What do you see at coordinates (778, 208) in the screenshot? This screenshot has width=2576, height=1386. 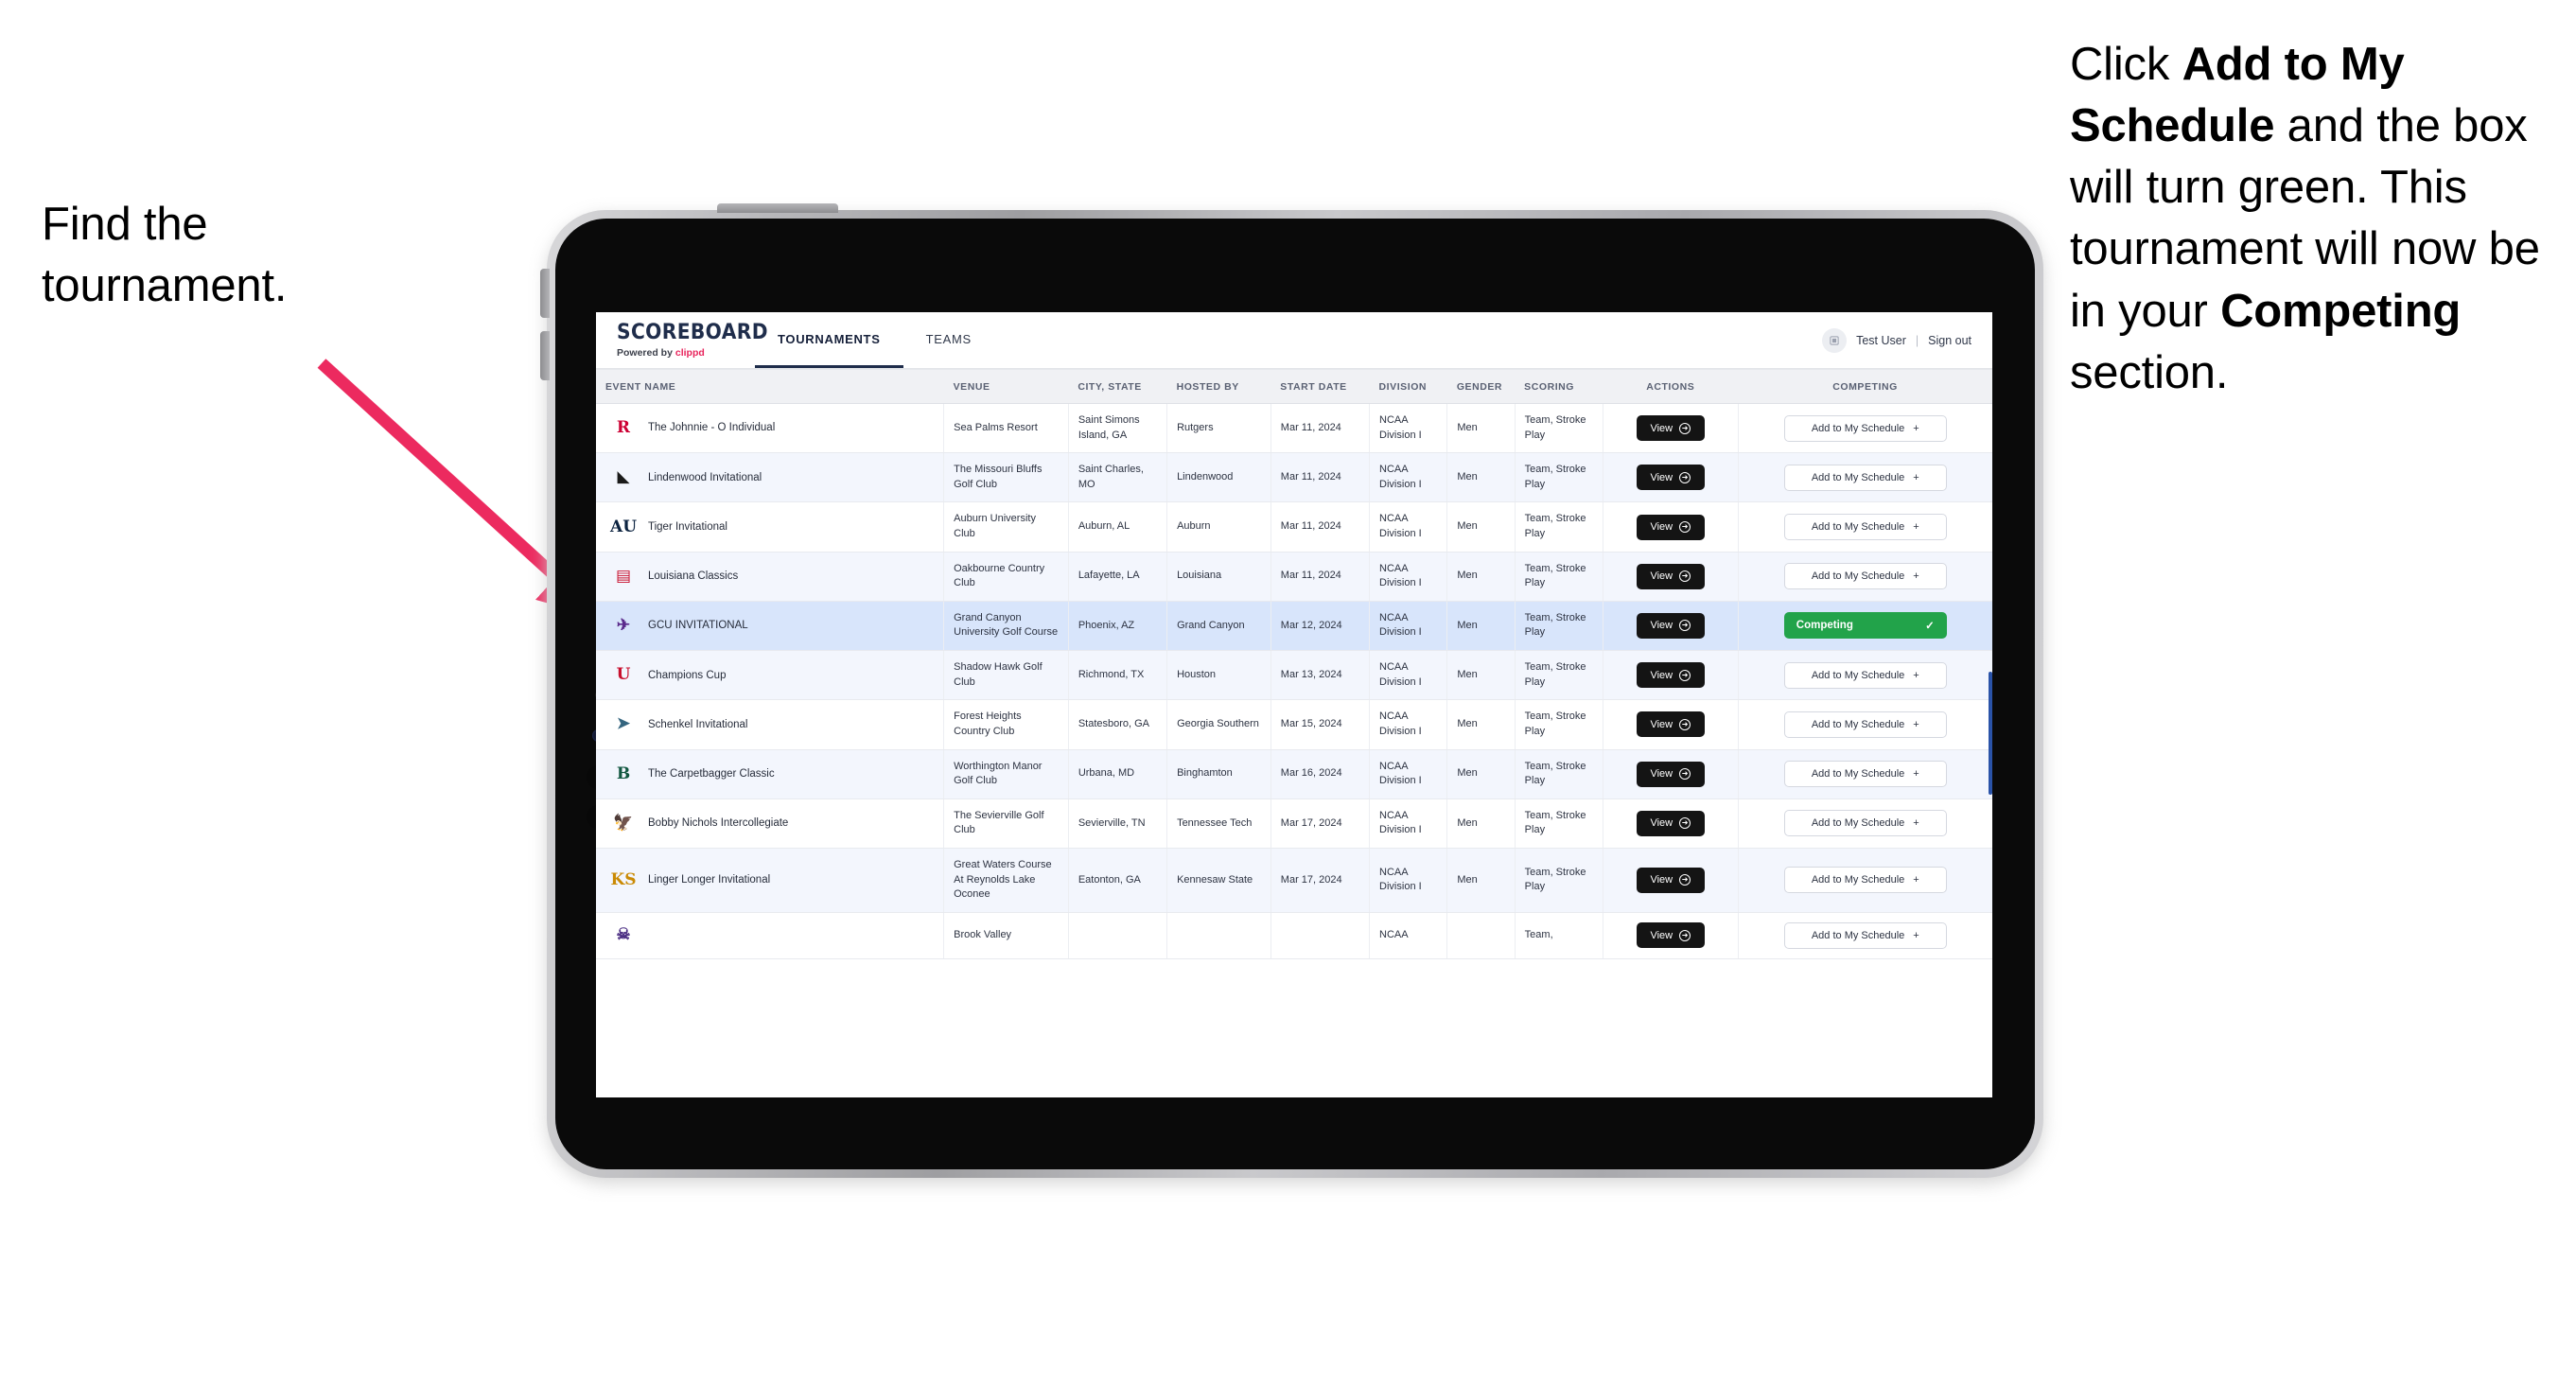 I see `tablet-power-button` at bounding box center [778, 208].